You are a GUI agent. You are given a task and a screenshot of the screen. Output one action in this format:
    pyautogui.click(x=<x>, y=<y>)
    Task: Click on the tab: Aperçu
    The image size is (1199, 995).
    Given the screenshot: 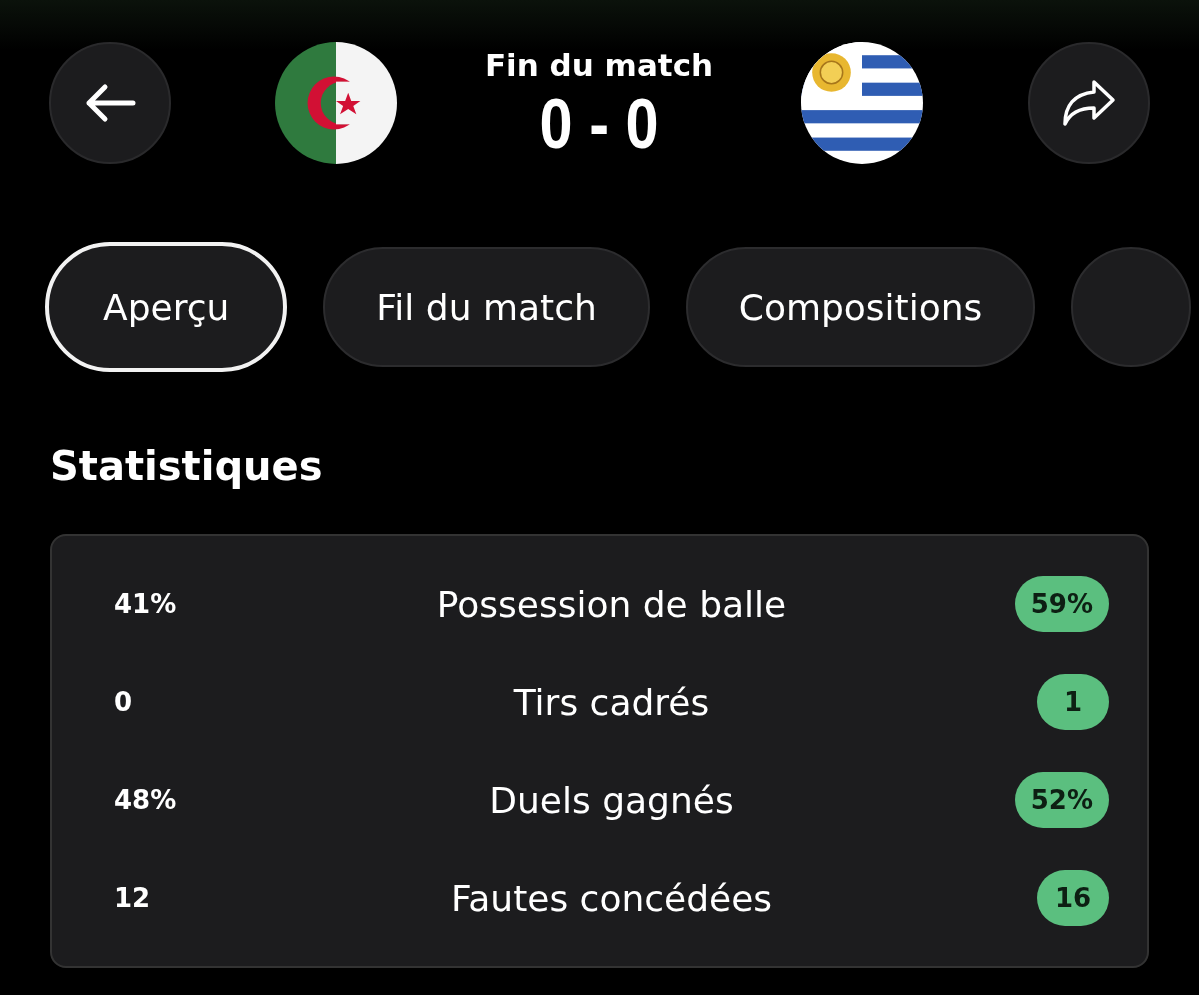 What is the action you would take?
    pyautogui.click(x=166, y=307)
    